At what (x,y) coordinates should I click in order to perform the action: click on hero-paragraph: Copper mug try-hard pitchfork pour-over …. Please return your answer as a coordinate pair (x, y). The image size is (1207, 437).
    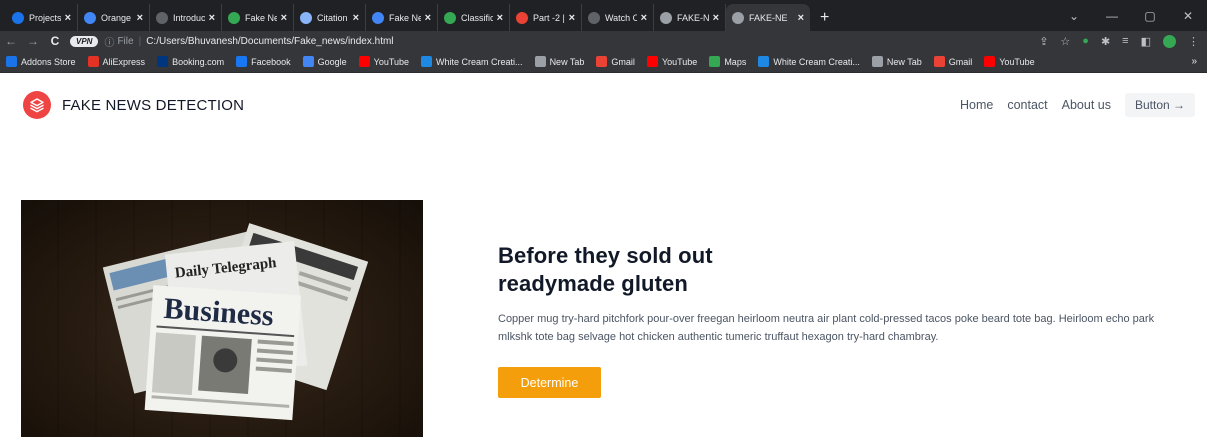
    Looking at the image, I should click on (826, 328).